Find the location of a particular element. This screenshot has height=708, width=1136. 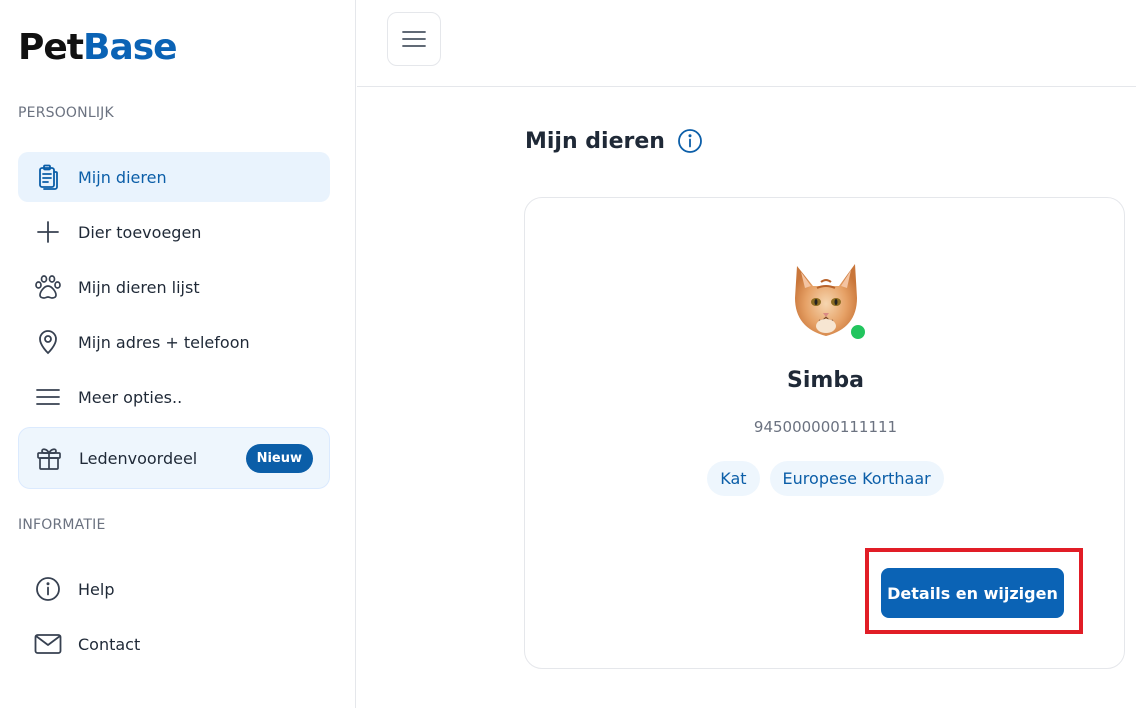

sidebar-item-label: Contact is located at coordinates (109, 644).